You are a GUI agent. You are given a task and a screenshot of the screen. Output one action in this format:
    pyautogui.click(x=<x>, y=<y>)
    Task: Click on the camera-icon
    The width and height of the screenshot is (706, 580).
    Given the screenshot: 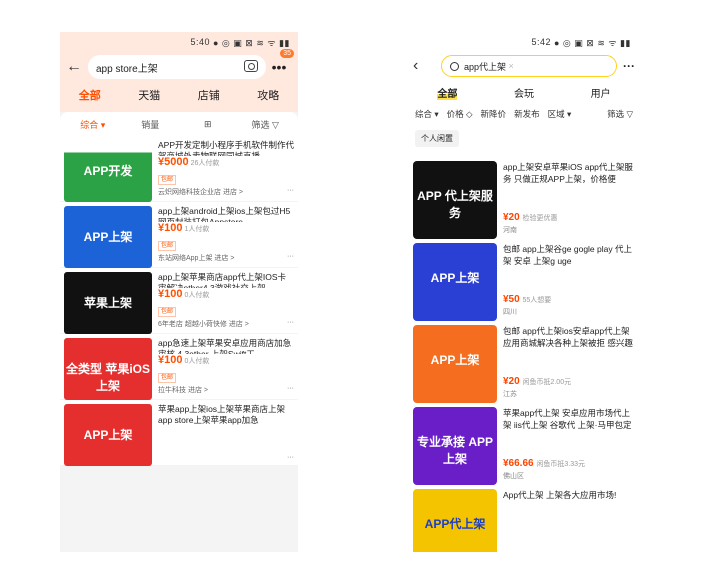 What is the action you would take?
    pyautogui.click(x=251, y=66)
    